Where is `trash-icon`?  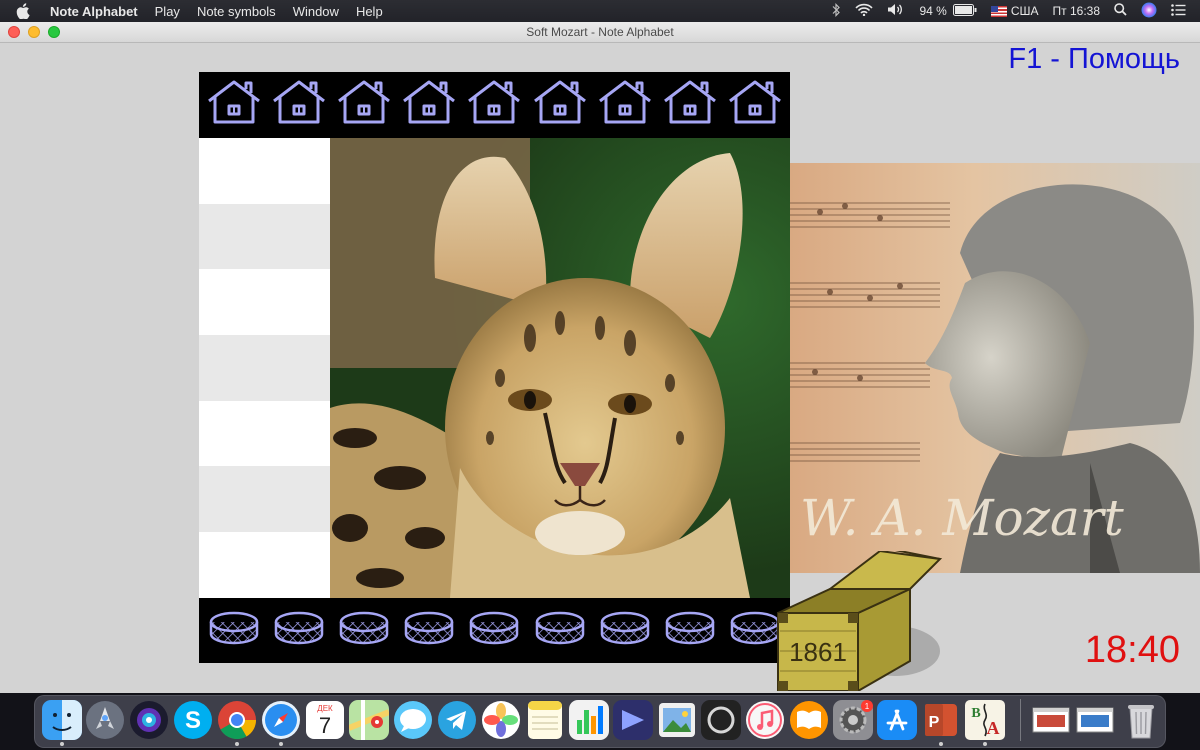
trash-icon is located at coordinates (1141, 720).